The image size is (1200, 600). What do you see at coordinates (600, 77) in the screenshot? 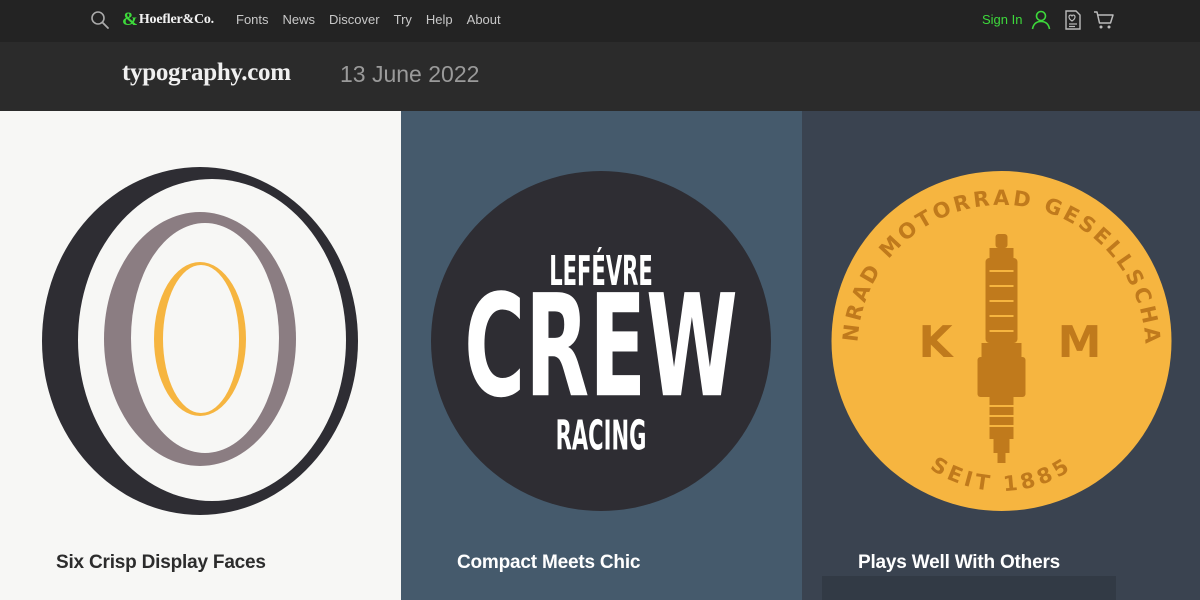
I see `page-subheader: typography.com 13 June 2022` at bounding box center [600, 77].